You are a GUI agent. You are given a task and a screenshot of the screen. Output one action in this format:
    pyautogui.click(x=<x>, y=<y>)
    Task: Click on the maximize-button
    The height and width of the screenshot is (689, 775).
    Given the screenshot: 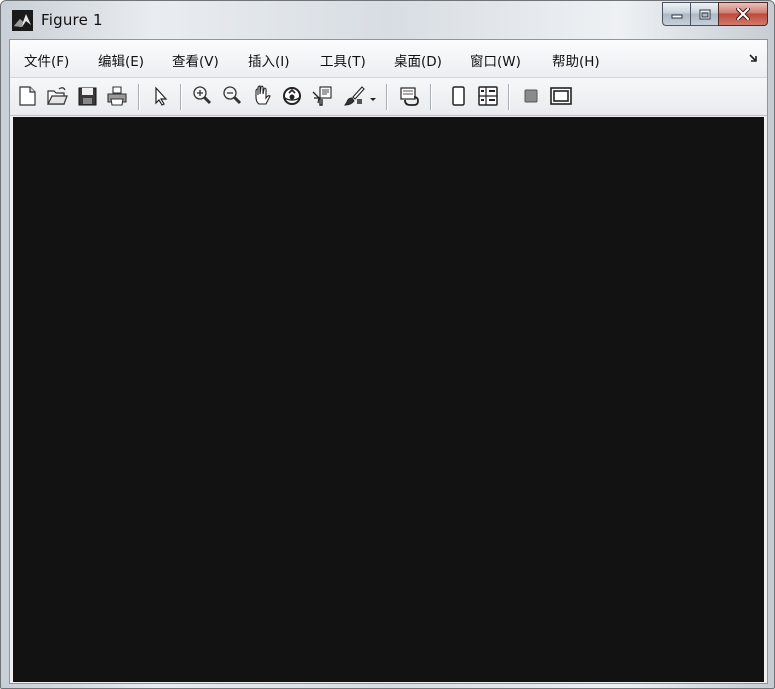 What is the action you would take?
    pyautogui.click(x=704, y=14)
    